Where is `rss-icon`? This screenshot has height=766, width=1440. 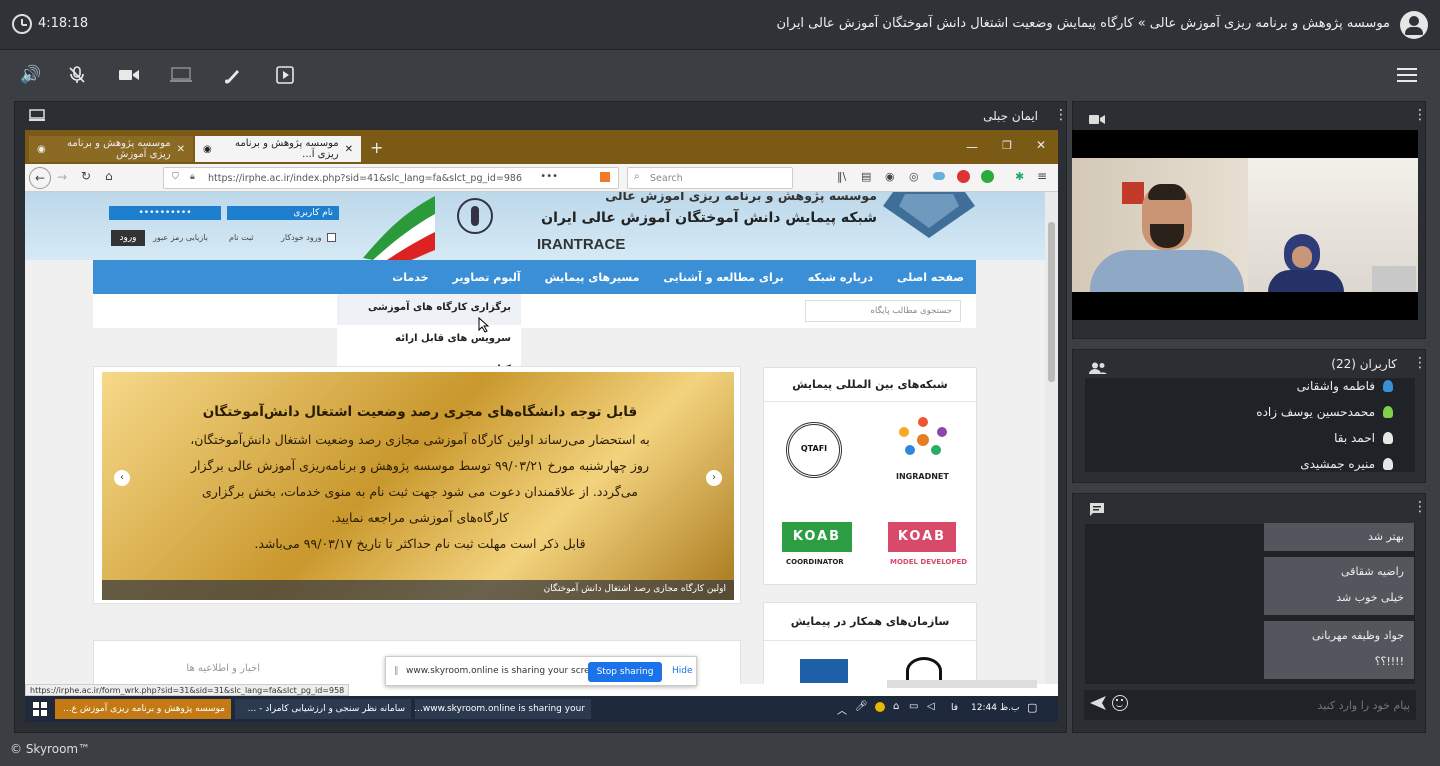
rss-icon is located at coordinates (605, 177).